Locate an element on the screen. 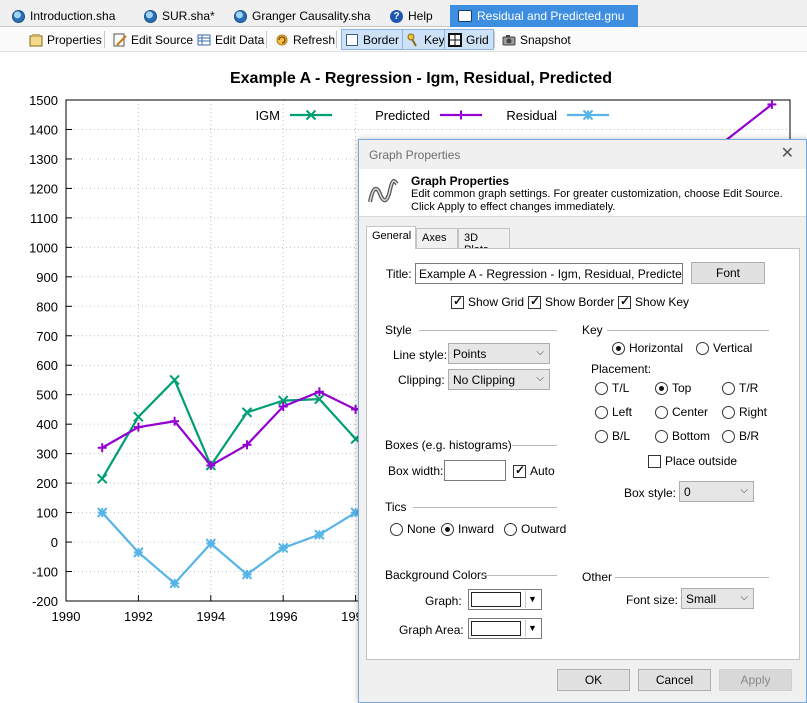 The image size is (807, 703). title-label: Title: is located at coordinates (399, 274).